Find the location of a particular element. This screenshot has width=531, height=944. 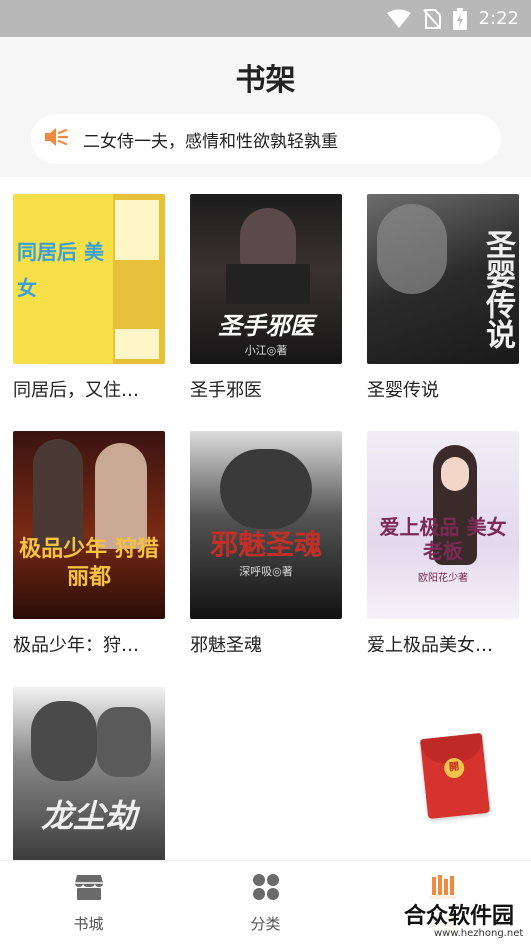

page-title: 书架 is located at coordinates (265, 80).